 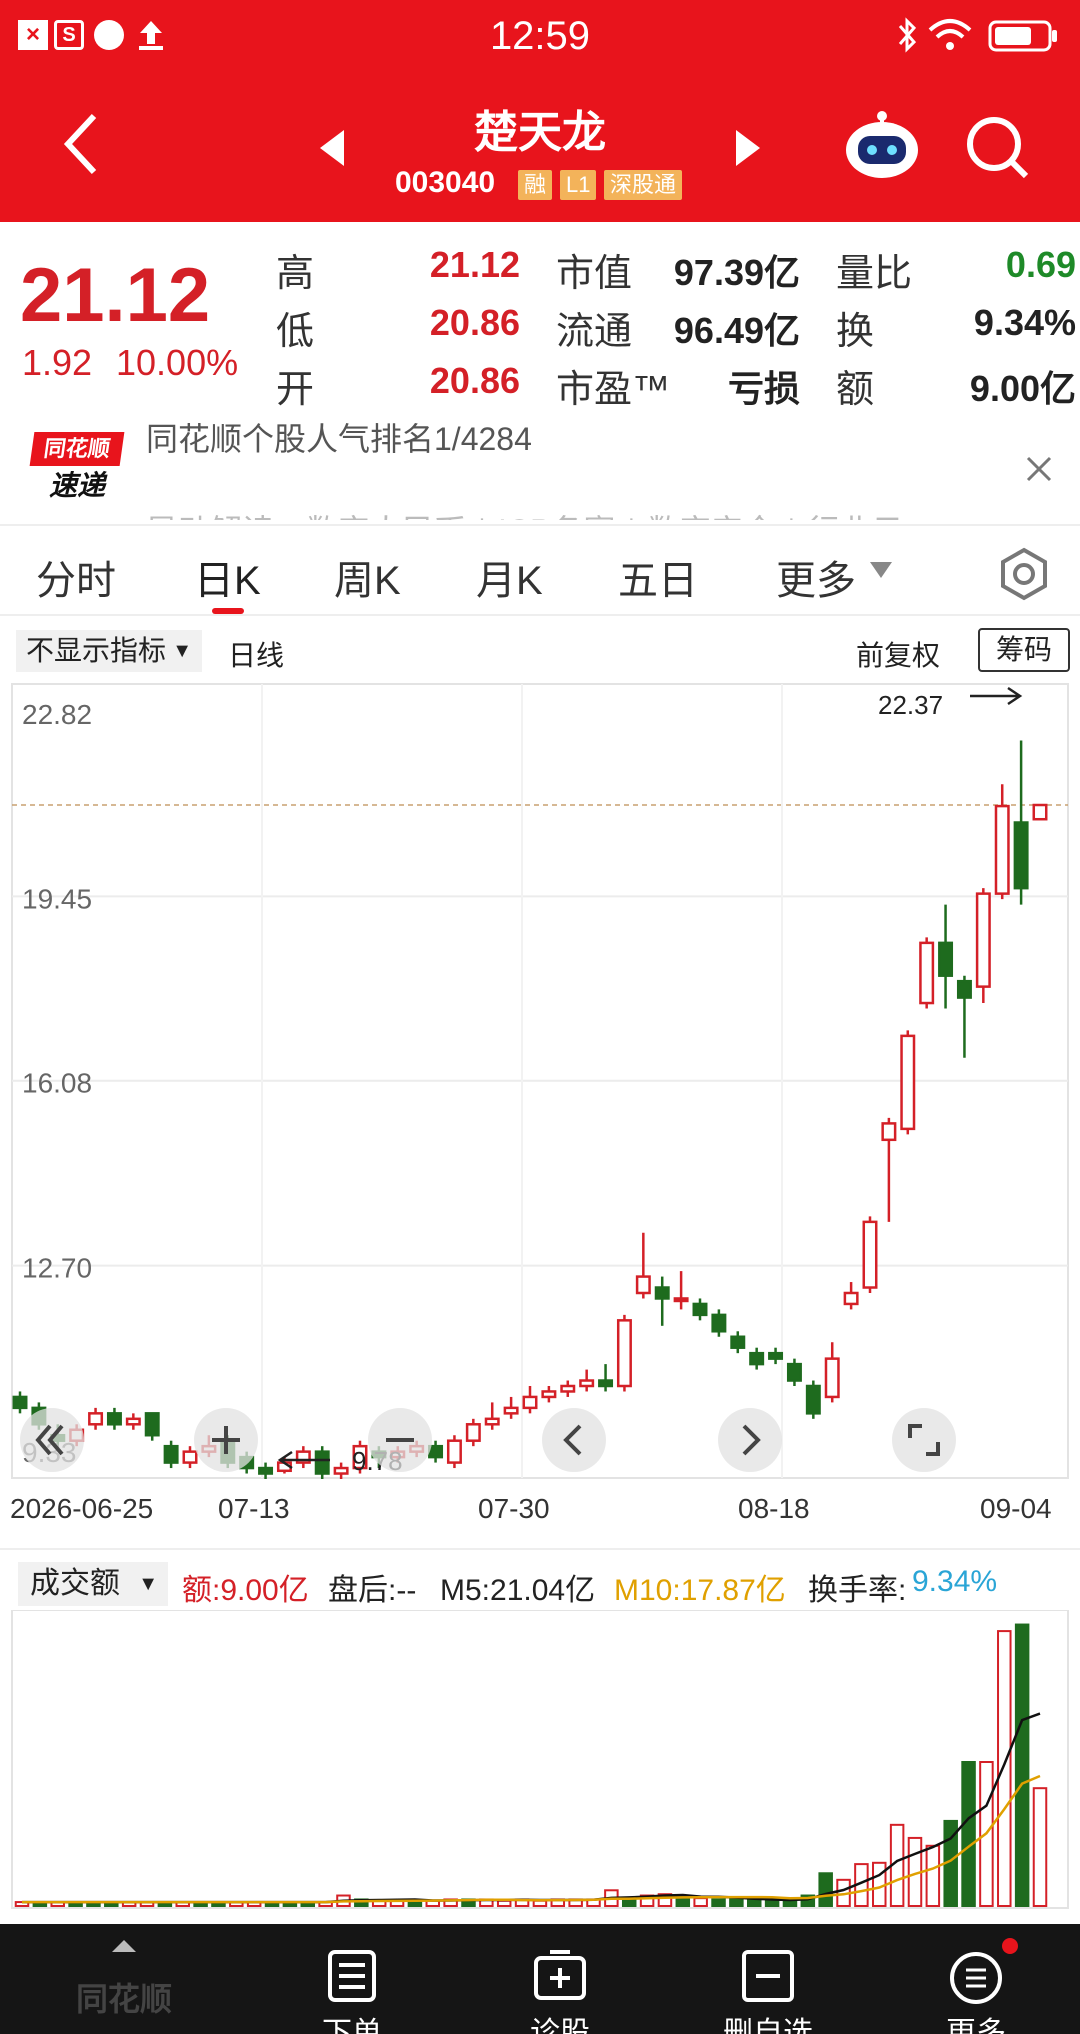 I want to click on plus-icon, so click(x=226, y=1440).